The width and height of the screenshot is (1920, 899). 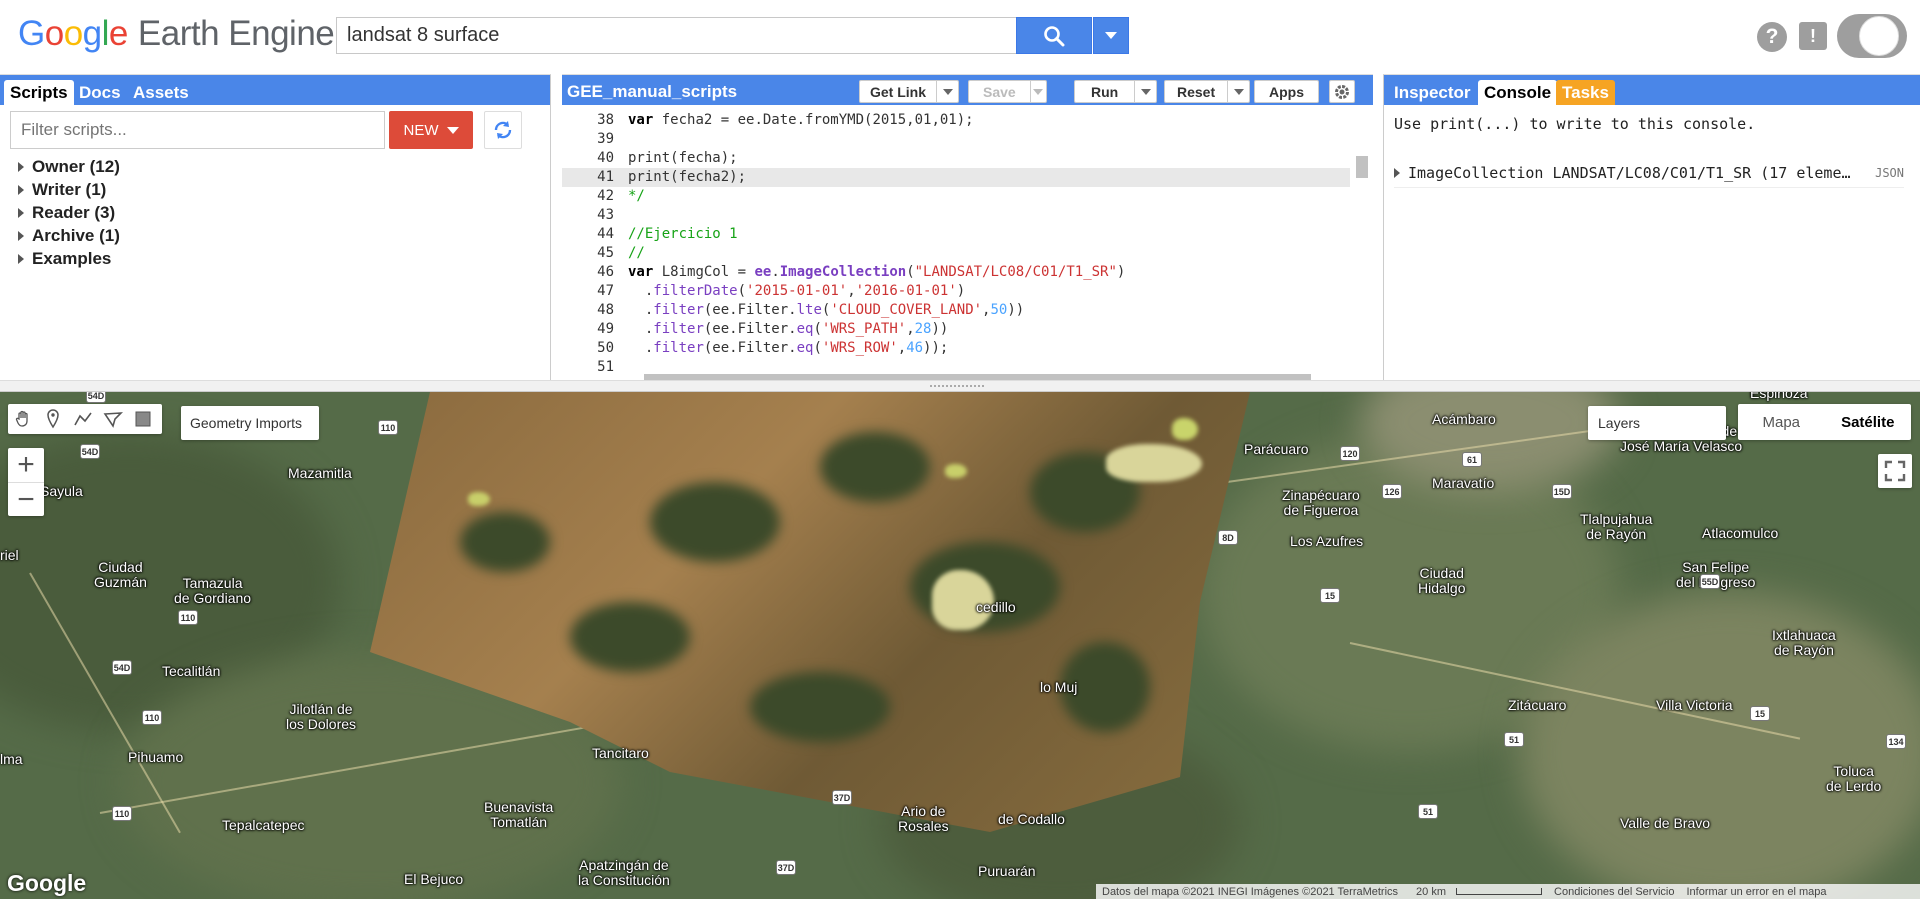 I want to click on line-number: 43, so click(x=605, y=215).